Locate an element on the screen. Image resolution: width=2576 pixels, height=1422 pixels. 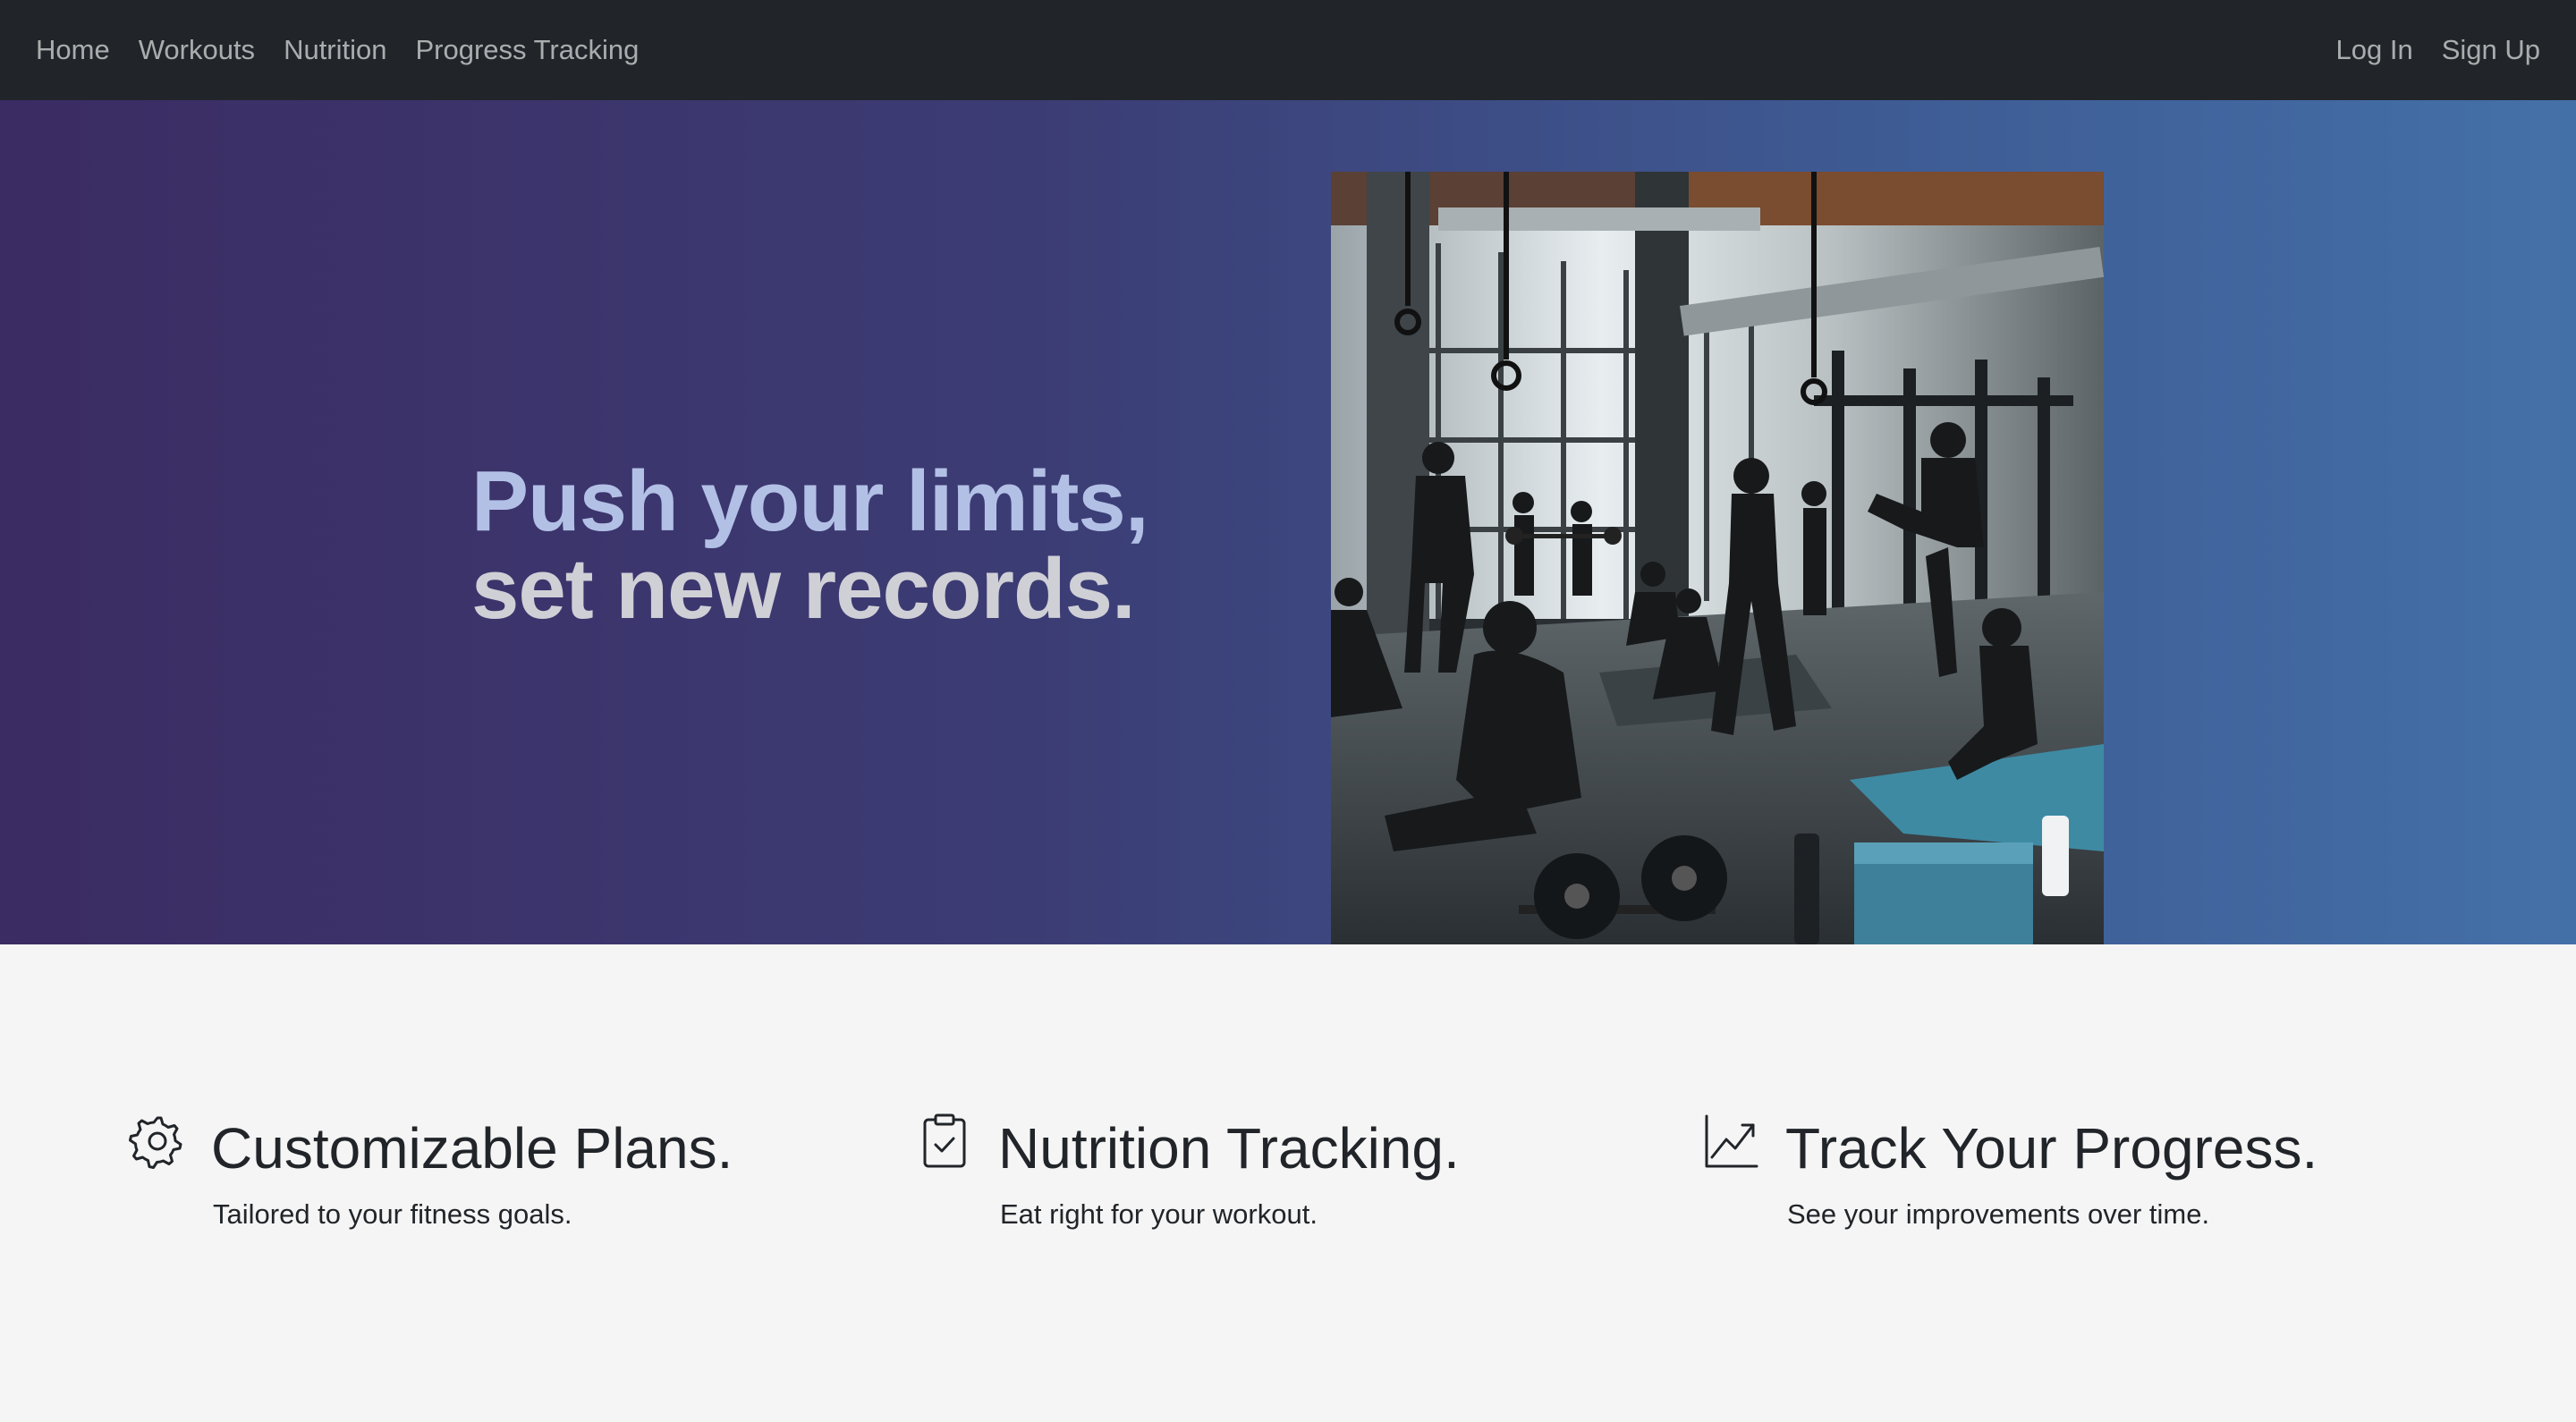
graph-up-icon is located at coordinates (1731, 1141).